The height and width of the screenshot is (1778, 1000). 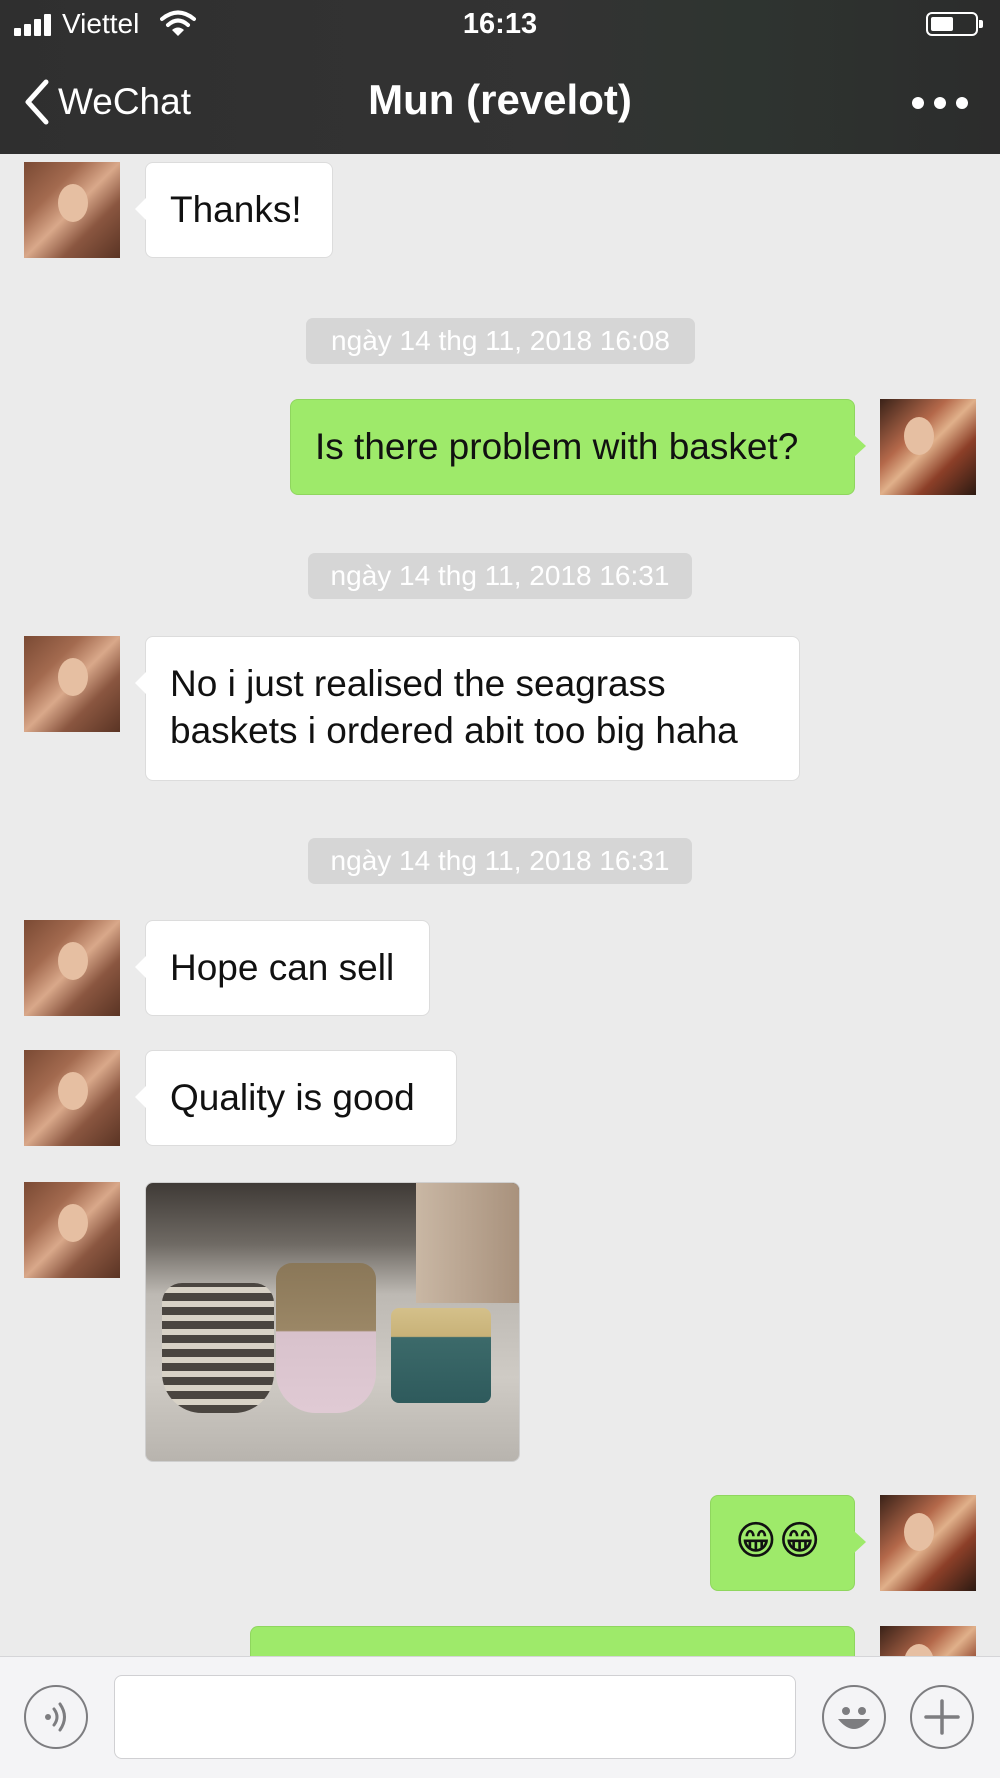 What do you see at coordinates (940, 103) in the screenshot?
I see `ellipsis-icon` at bounding box center [940, 103].